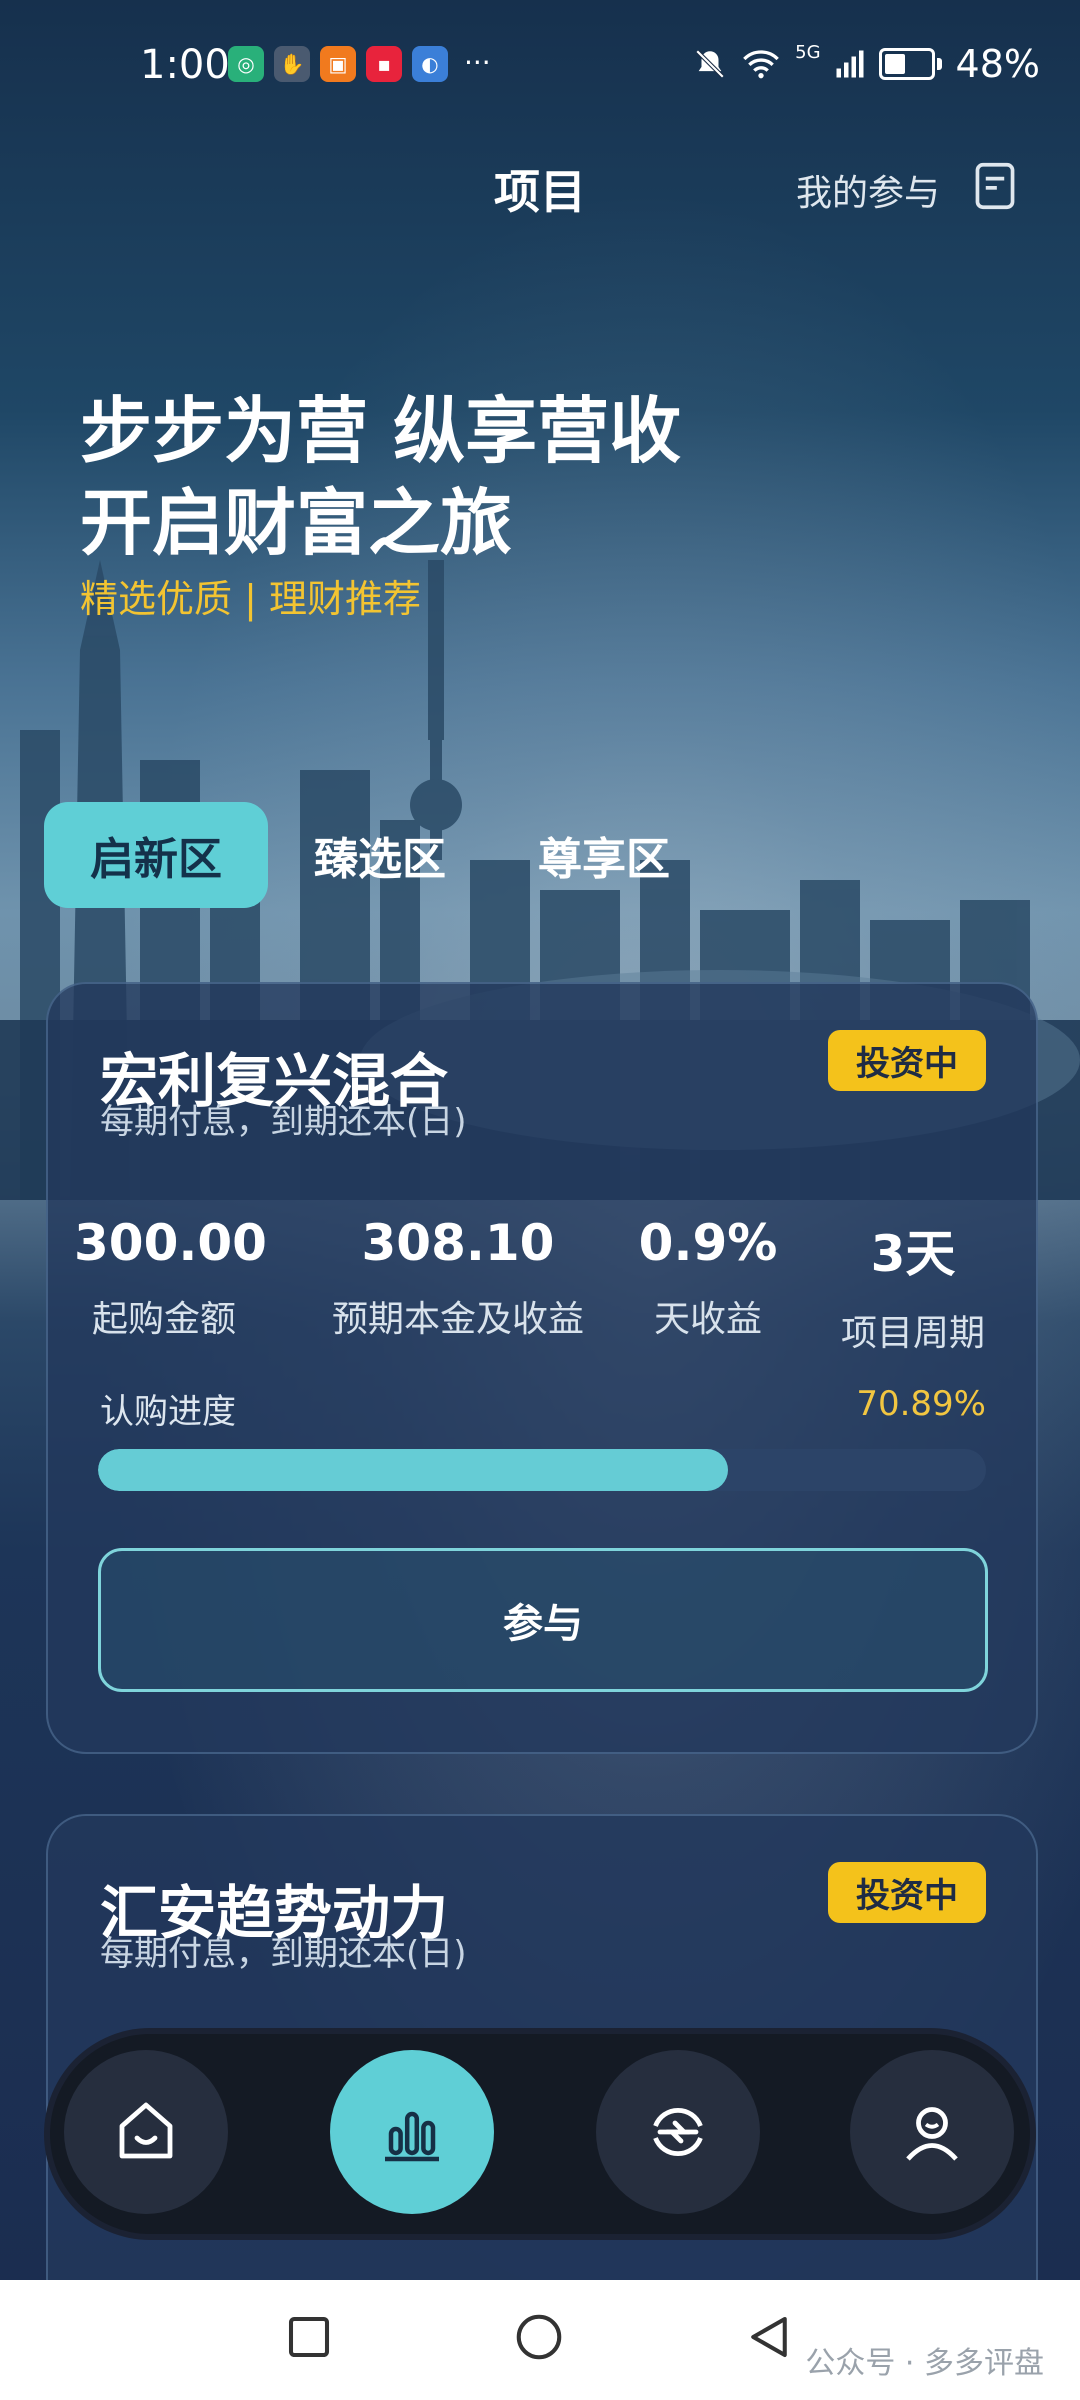 Image resolution: width=1080 pixels, height=2400 pixels. I want to click on stat-value: 300.00, so click(170, 1243).